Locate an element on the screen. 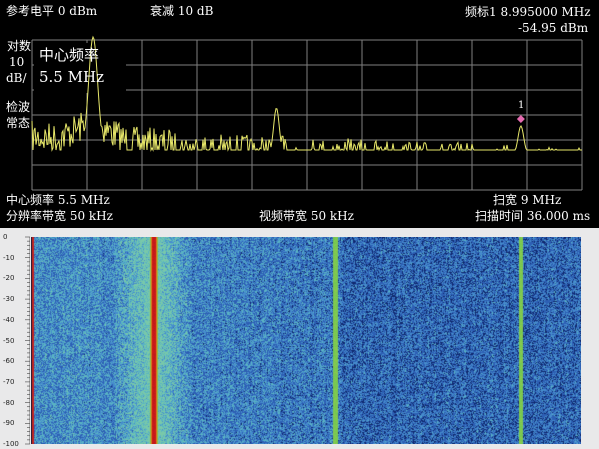  scale-value-label: 10 is located at coordinates (17, 62).